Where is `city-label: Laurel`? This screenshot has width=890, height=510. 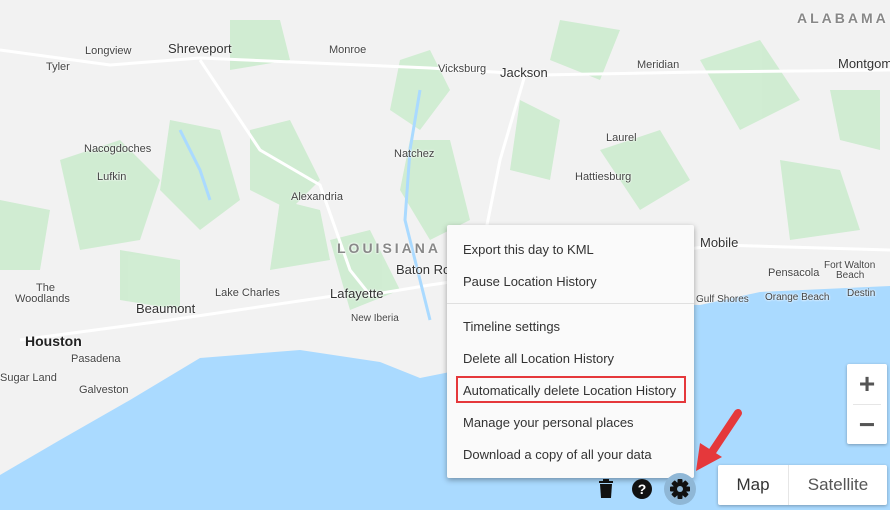
city-label: Laurel is located at coordinates (621, 138).